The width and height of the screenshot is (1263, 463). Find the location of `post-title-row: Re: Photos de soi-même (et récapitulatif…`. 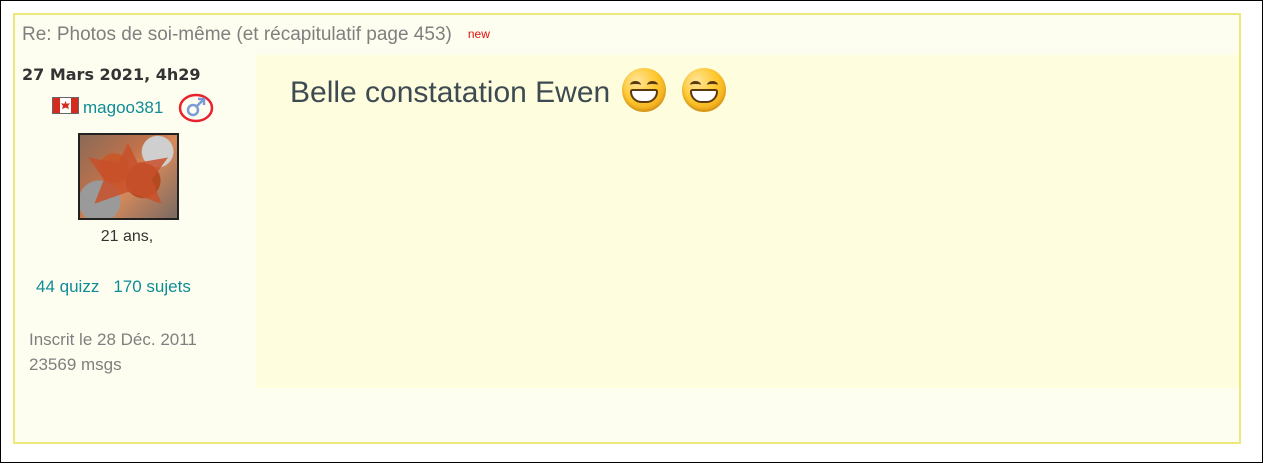

post-title-row: Re: Photos de soi-même (et récapitulatif… is located at coordinates (256, 35).